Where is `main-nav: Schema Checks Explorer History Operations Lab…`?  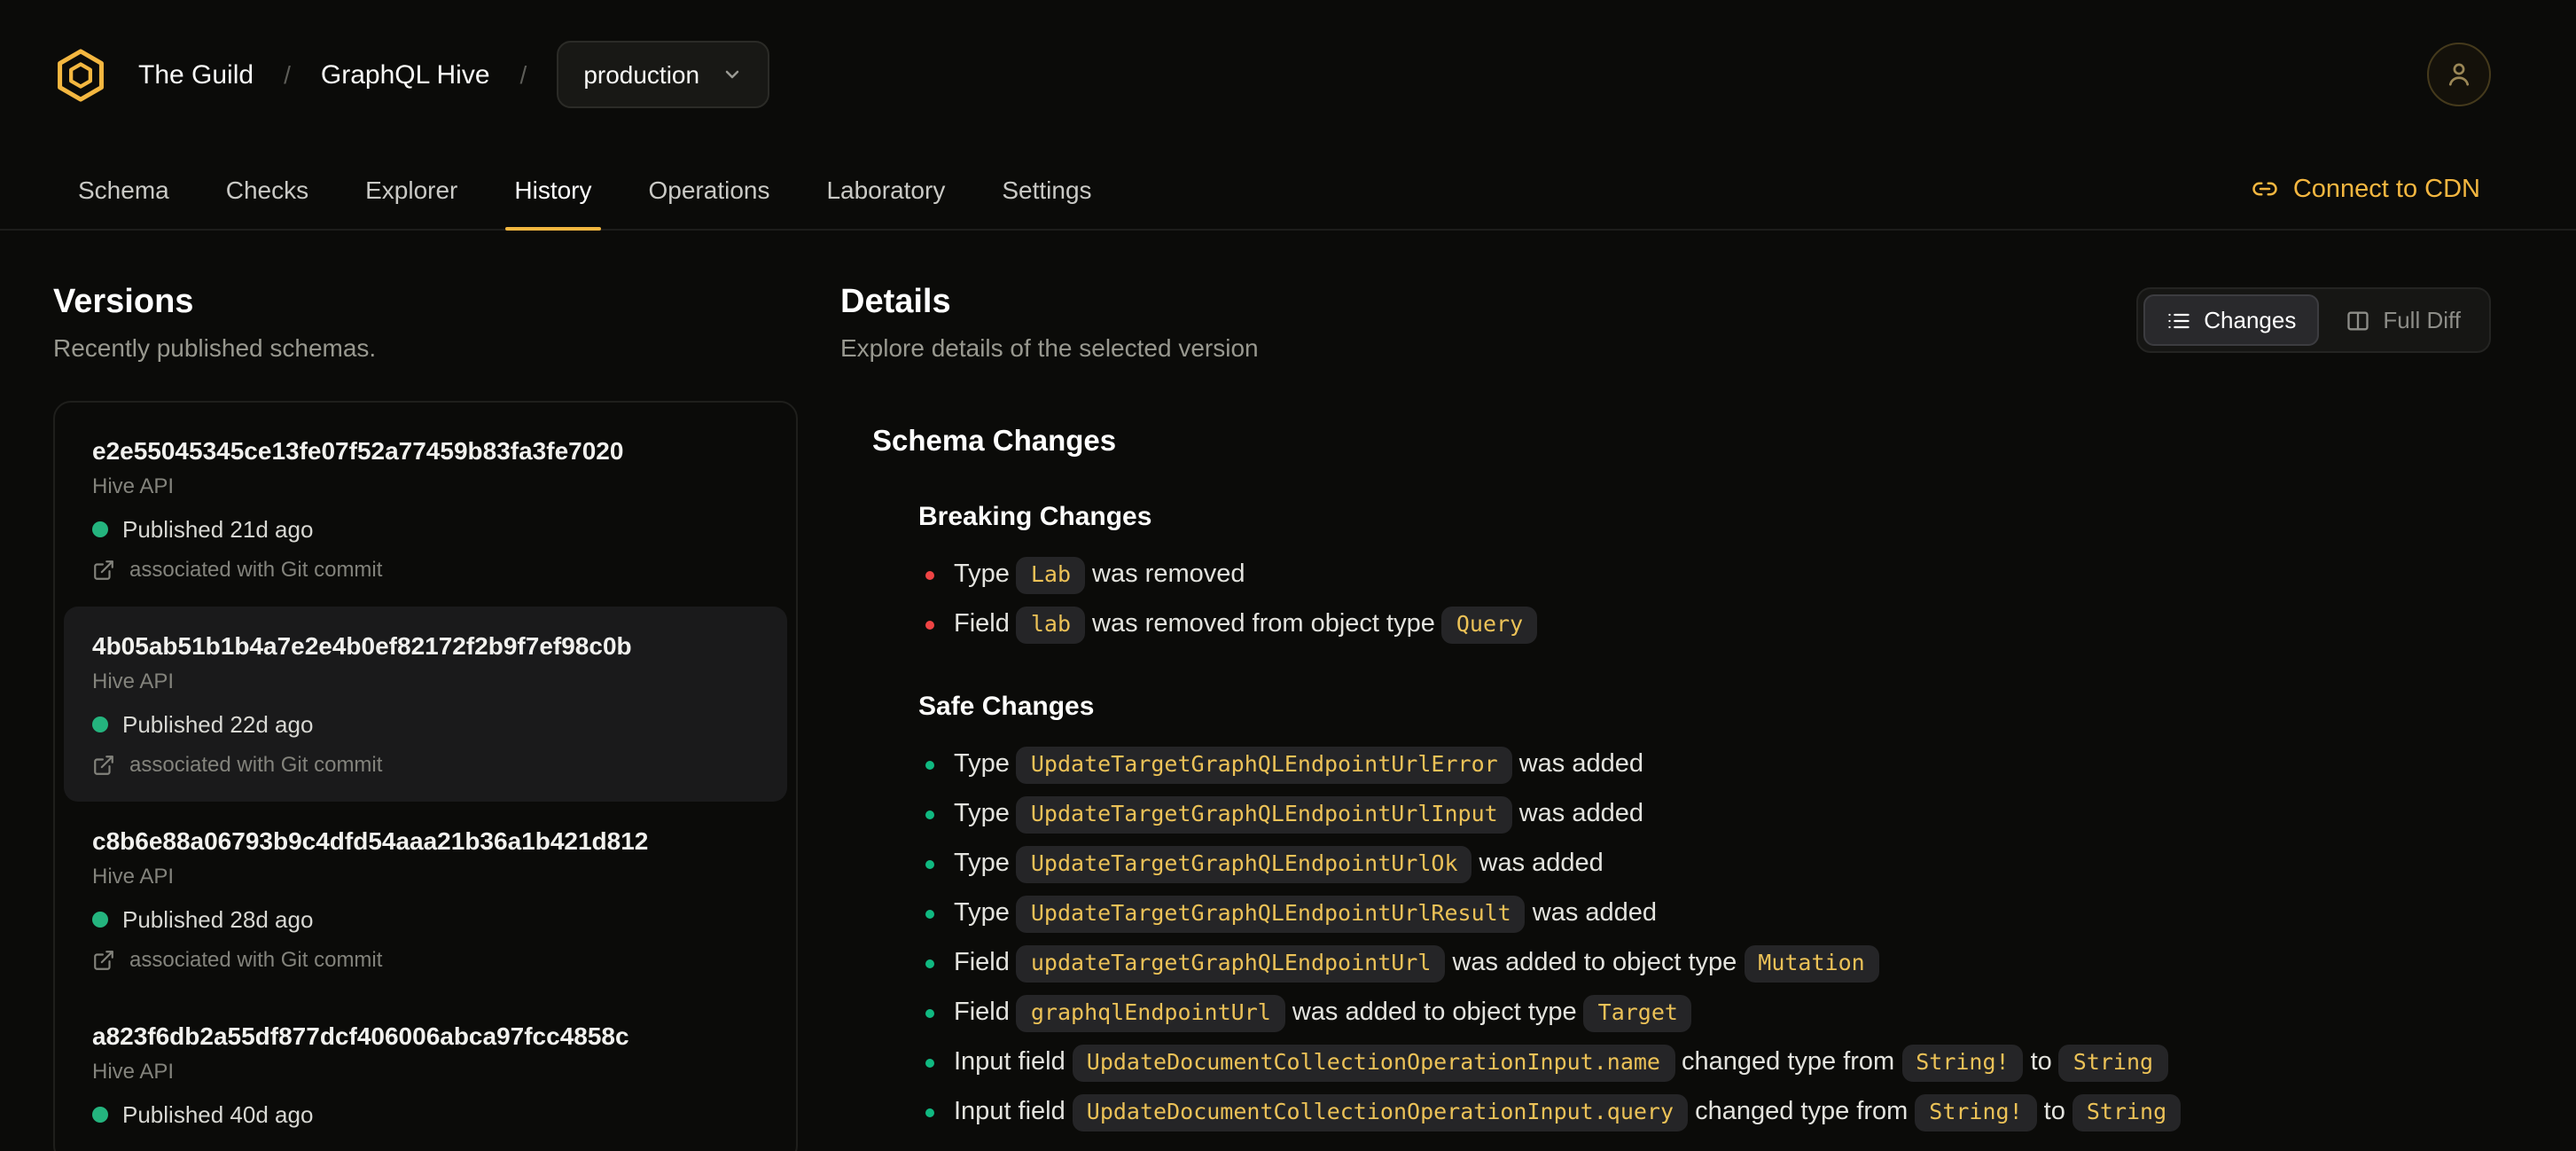
main-nav: Schema Checks Explorer History Operations Lab… is located at coordinates (1288, 190).